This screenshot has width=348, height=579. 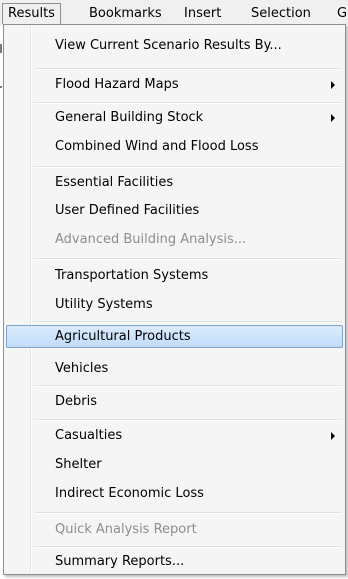 What do you see at coordinates (202, 13) in the screenshot?
I see `menu-insert: Insert` at bounding box center [202, 13].